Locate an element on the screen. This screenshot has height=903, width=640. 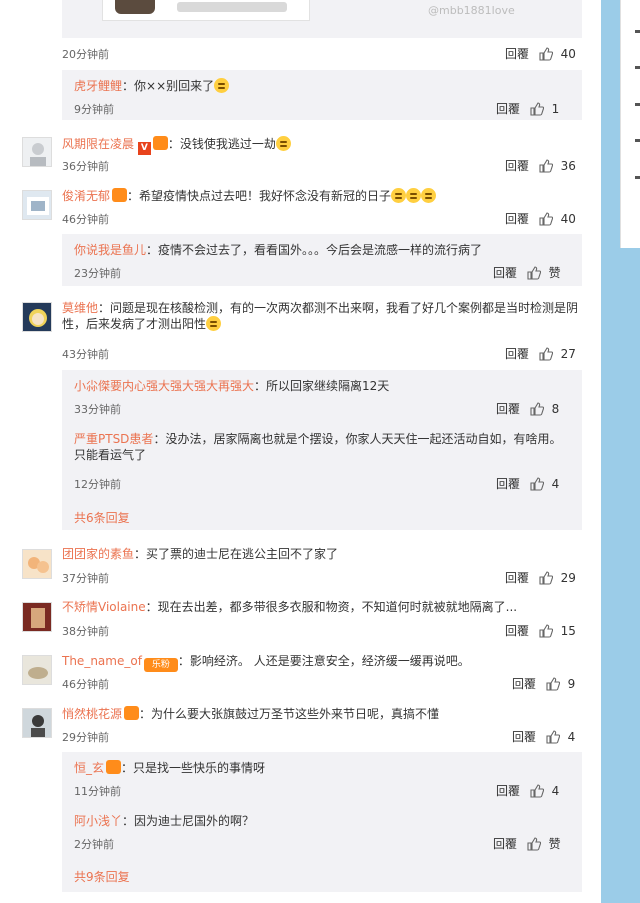
reply-user-name: 虎牙鲤鲤 is located at coordinates (98, 86).